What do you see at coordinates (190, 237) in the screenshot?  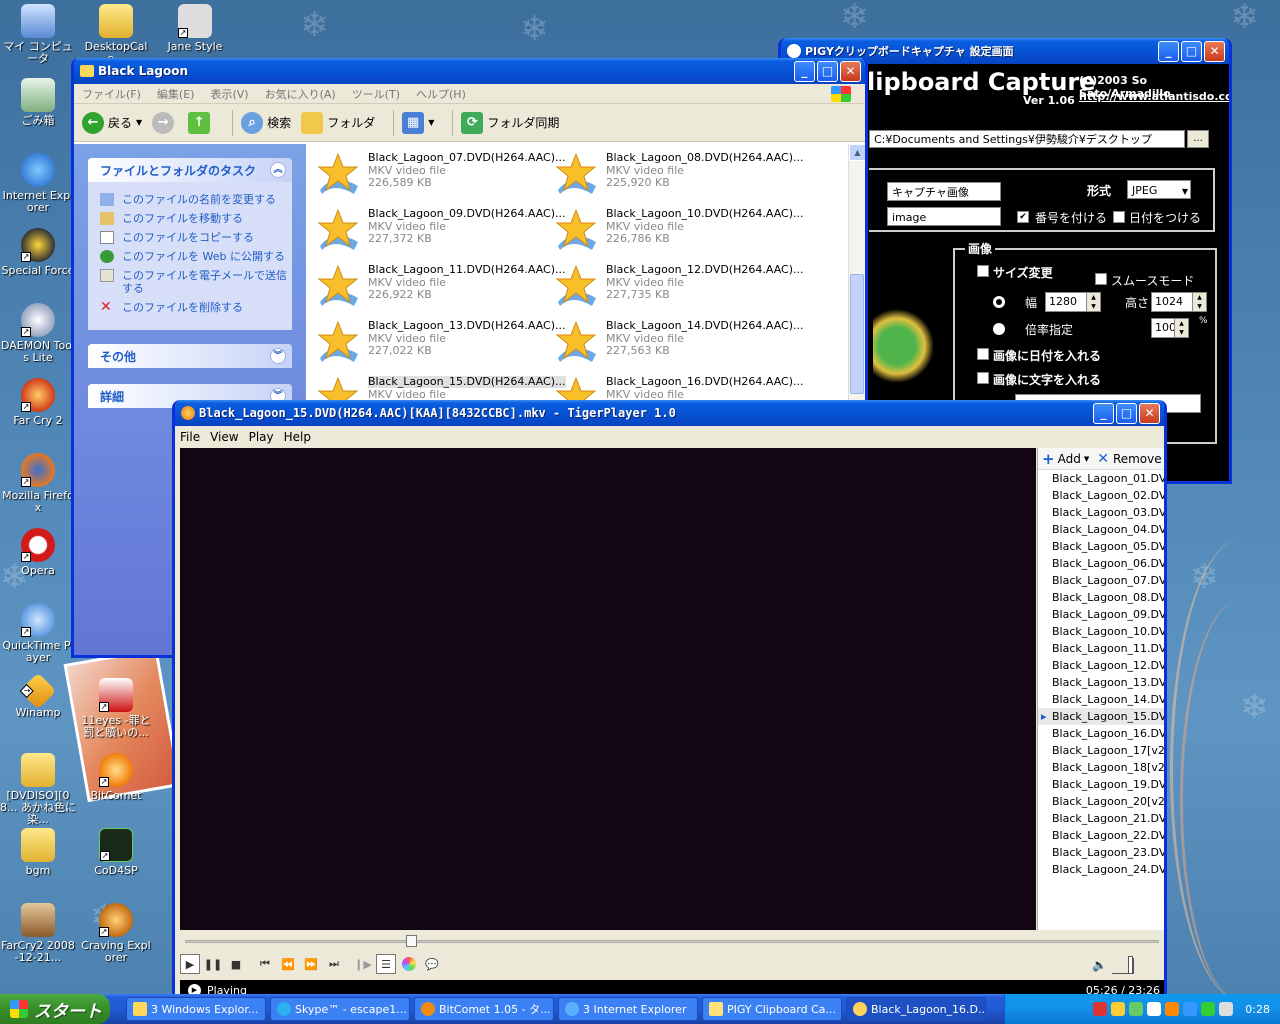 I see `task-copy: このファイルをコピーする` at bounding box center [190, 237].